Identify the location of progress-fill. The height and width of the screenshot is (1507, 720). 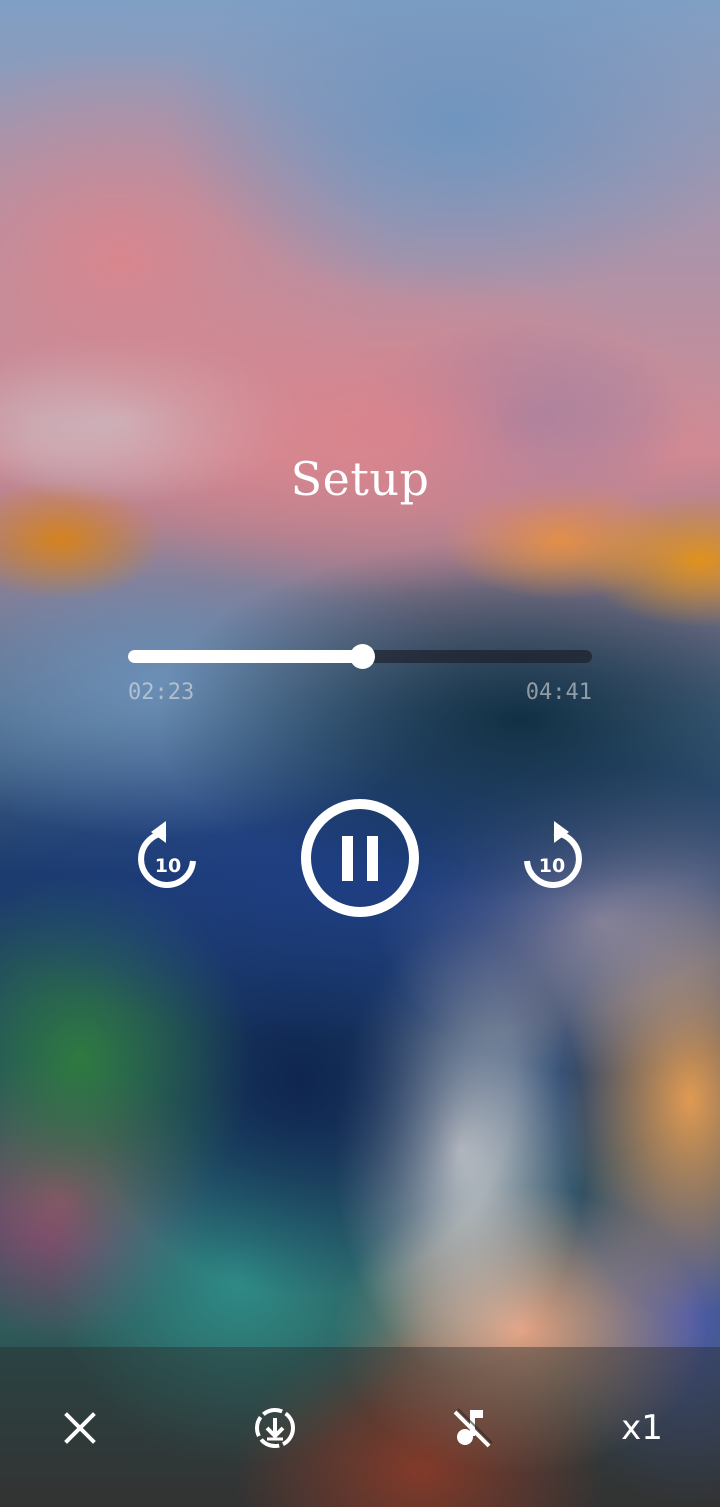
(245, 656).